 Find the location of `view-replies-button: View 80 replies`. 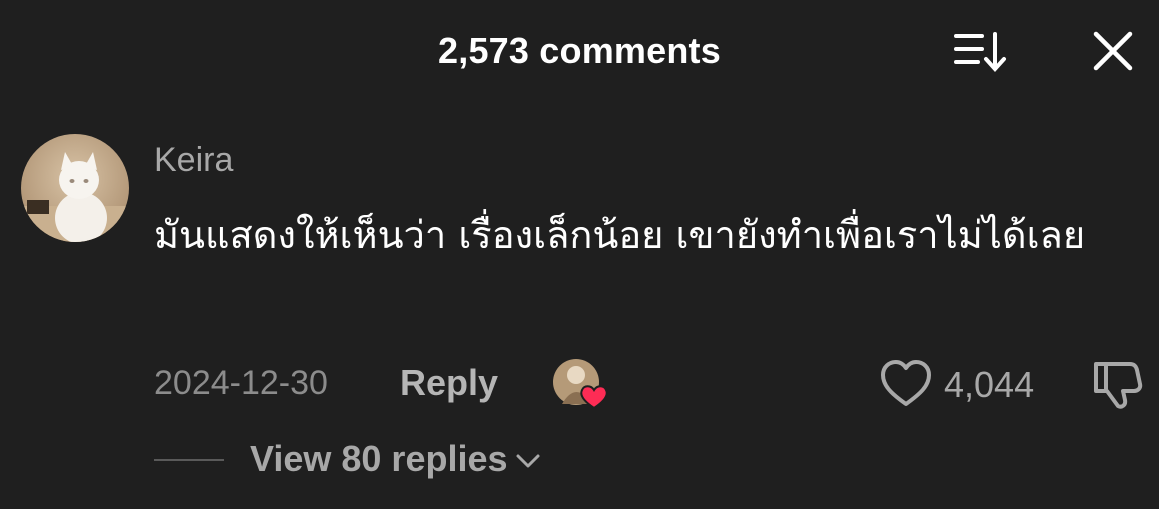

view-replies-button: View 80 replies is located at coordinates (396, 459).